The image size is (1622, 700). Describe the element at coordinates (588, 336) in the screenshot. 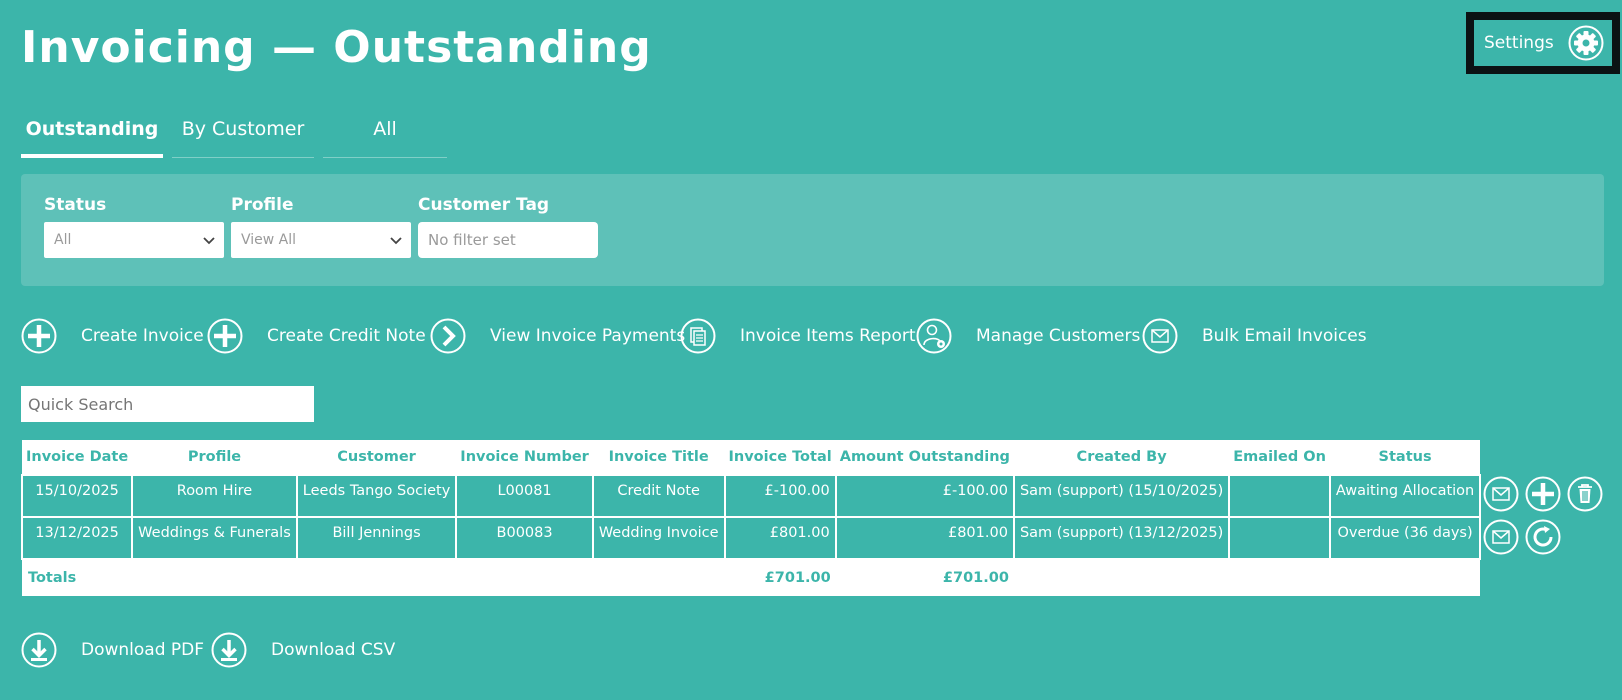

I see `view-invoice-payments-label: View Invoice Payments` at that location.